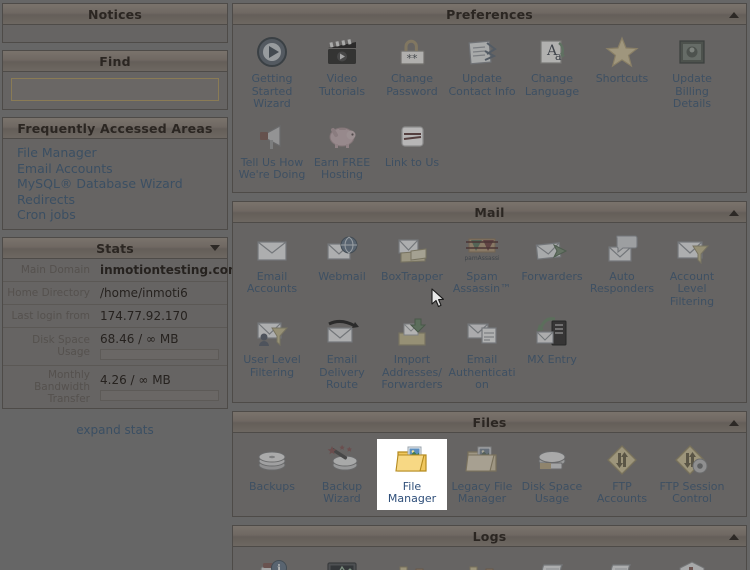  Describe the element at coordinates (622, 492) in the screenshot. I see `tile-label: FTP Accounts` at that location.